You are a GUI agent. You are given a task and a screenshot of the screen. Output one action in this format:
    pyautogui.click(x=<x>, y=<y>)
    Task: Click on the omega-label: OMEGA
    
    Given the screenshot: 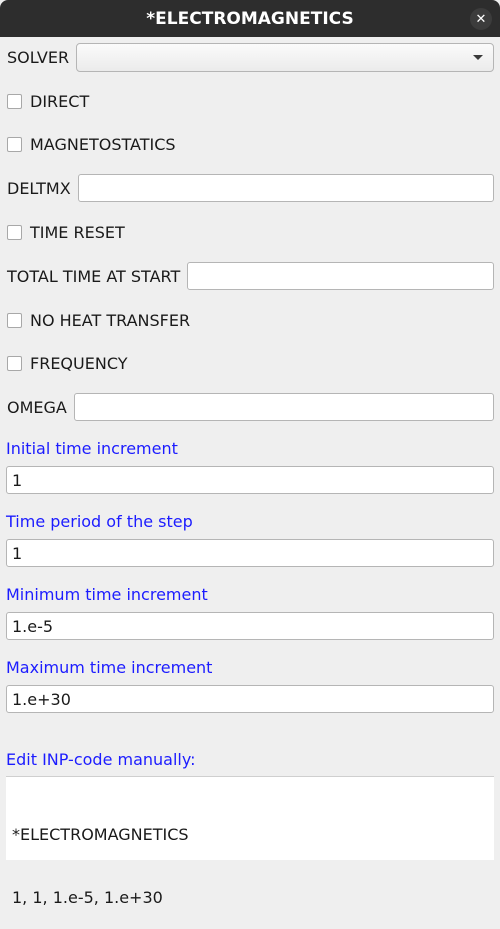 What is the action you would take?
    pyautogui.click(x=37, y=407)
    